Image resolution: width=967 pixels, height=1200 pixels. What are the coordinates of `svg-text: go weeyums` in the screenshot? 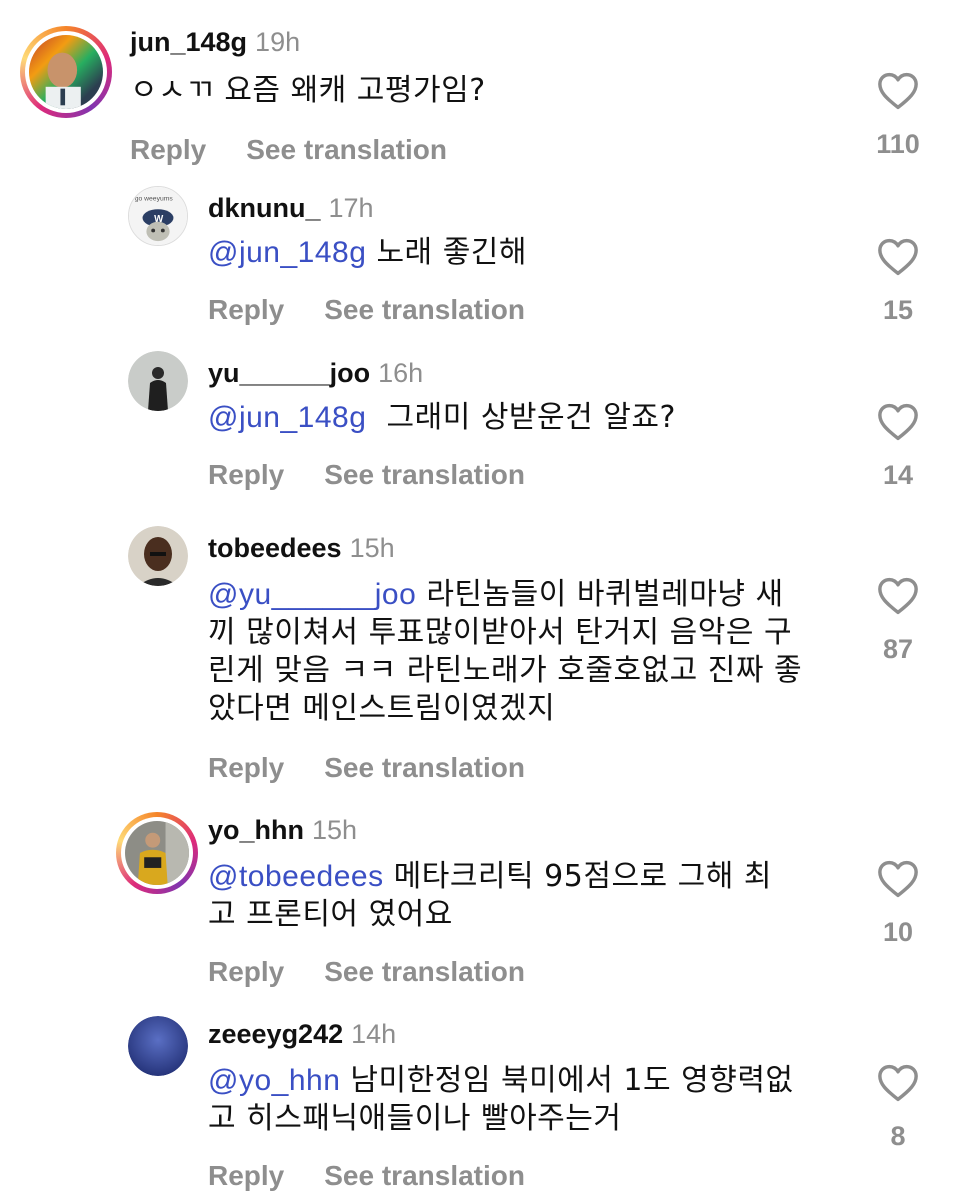 It's located at (154, 199).